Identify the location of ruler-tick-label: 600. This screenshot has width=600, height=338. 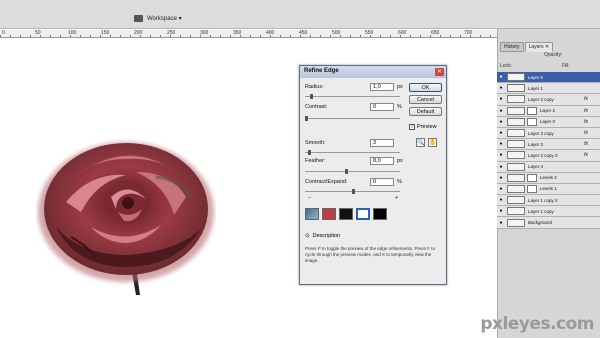
(402, 33).